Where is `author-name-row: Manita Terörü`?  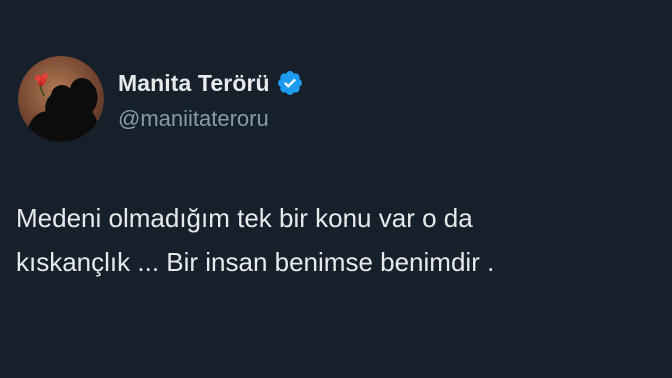 author-name-row: Manita Terörü is located at coordinates (211, 83).